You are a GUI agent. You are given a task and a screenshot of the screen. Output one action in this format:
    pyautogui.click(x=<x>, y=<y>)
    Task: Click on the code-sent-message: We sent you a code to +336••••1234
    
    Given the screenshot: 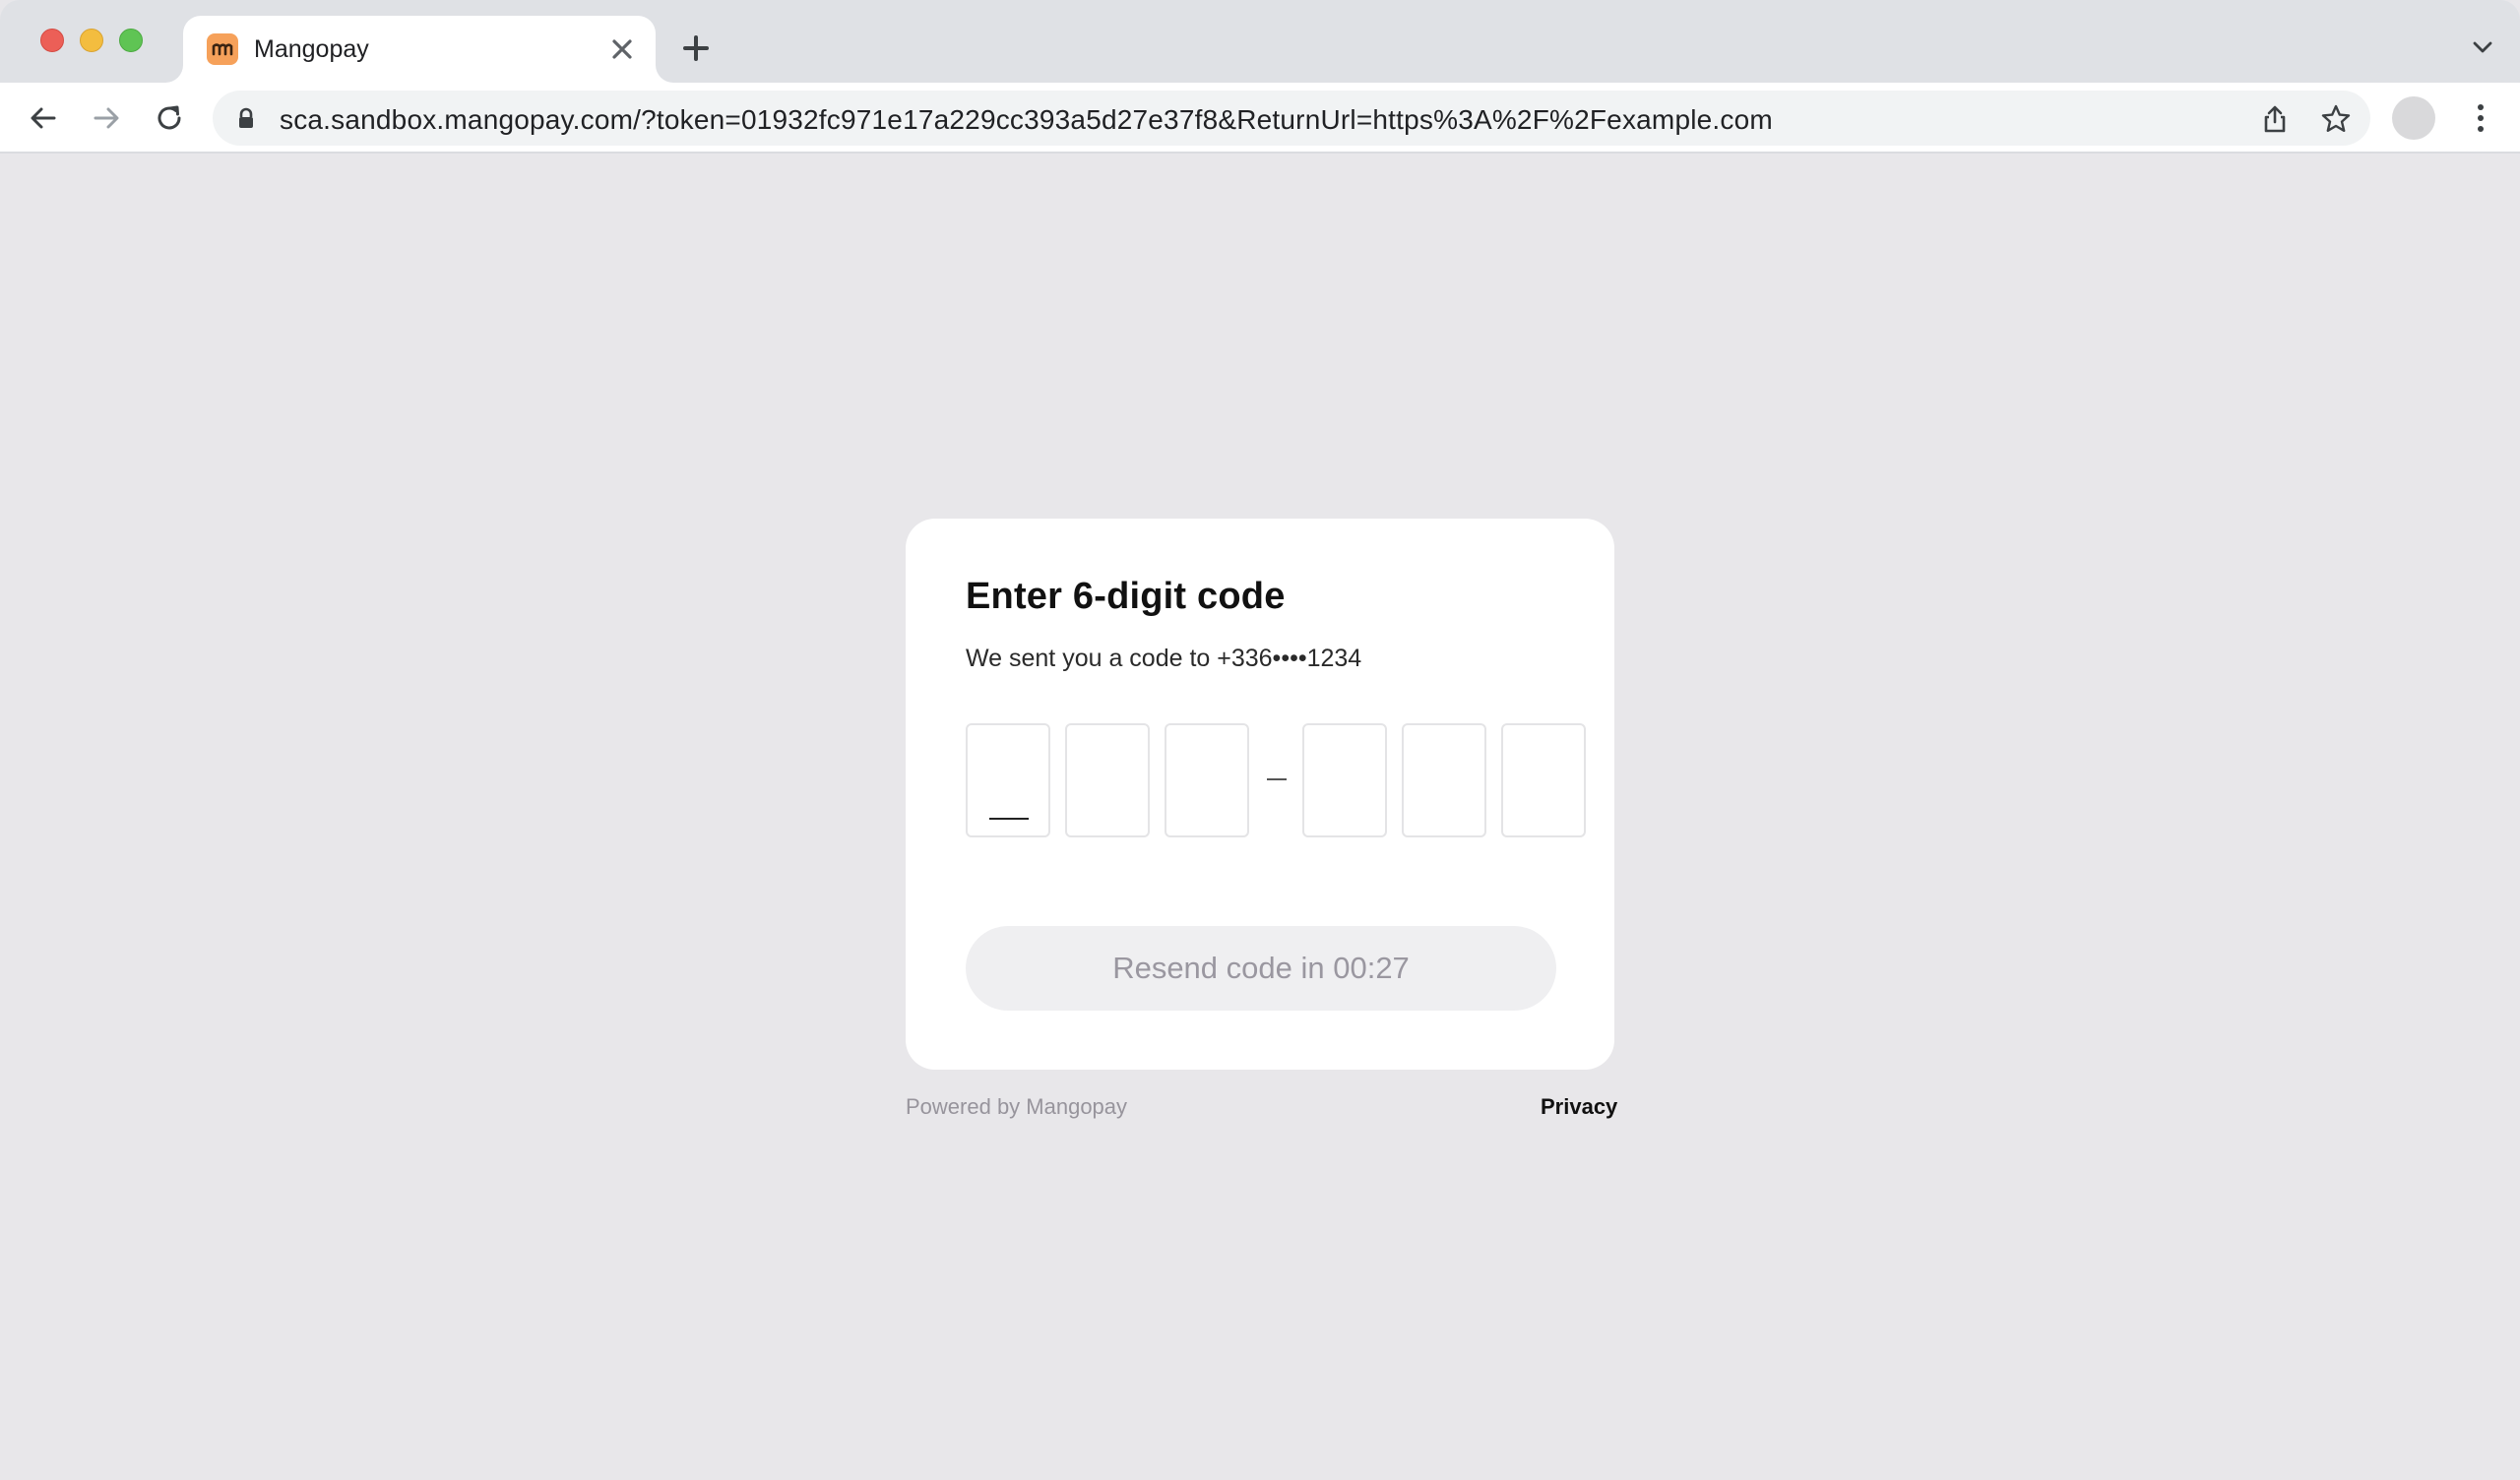 What is the action you would take?
    pyautogui.click(x=1164, y=658)
    